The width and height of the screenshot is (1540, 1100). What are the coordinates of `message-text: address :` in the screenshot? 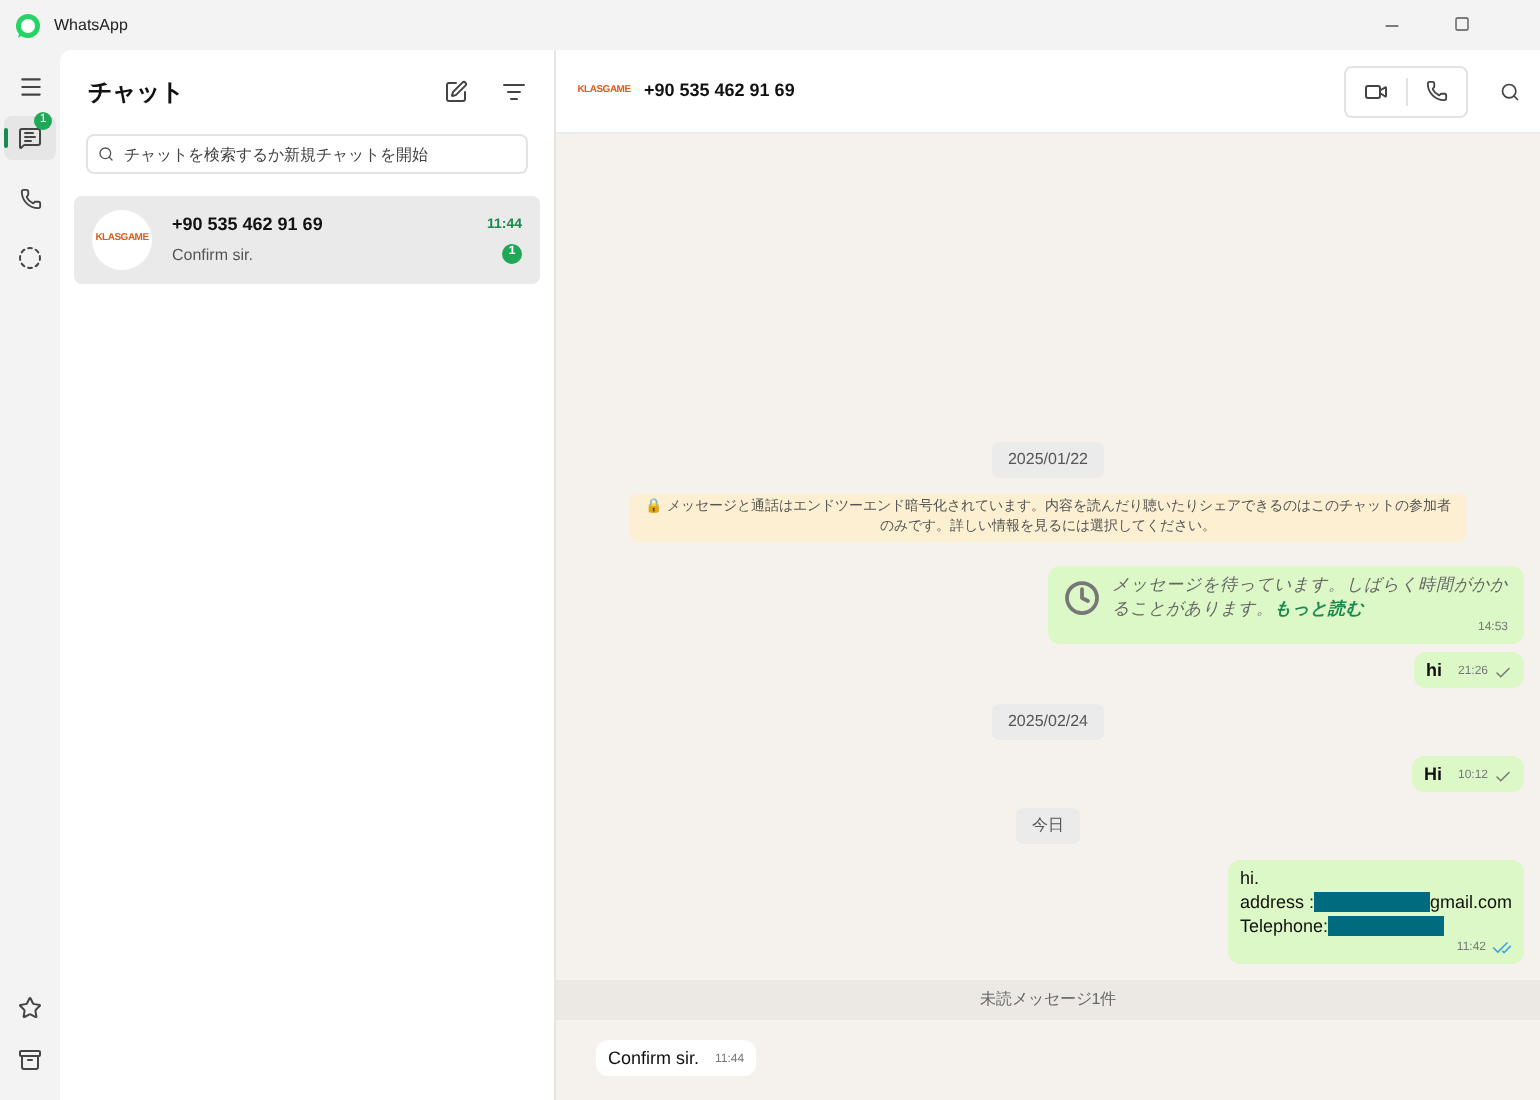 It's located at (1276, 902).